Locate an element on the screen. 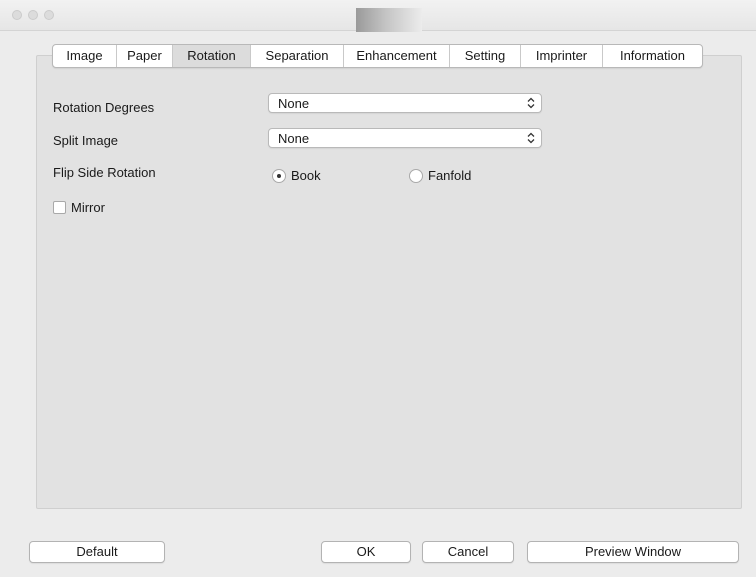 Image resolution: width=756 pixels, height=577 pixels. default-button: Default is located at coordinates (97, 552).